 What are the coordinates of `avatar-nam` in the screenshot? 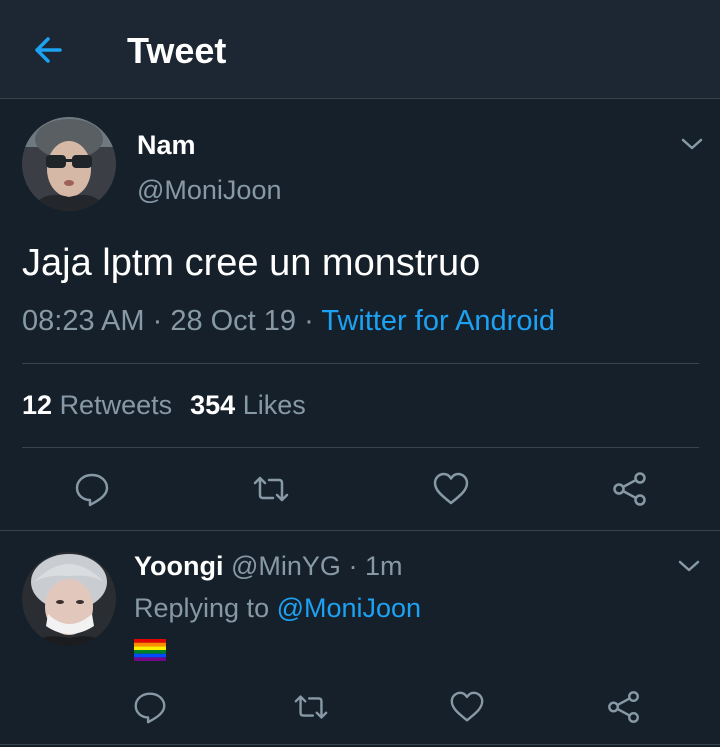 It's located at (69, 164).